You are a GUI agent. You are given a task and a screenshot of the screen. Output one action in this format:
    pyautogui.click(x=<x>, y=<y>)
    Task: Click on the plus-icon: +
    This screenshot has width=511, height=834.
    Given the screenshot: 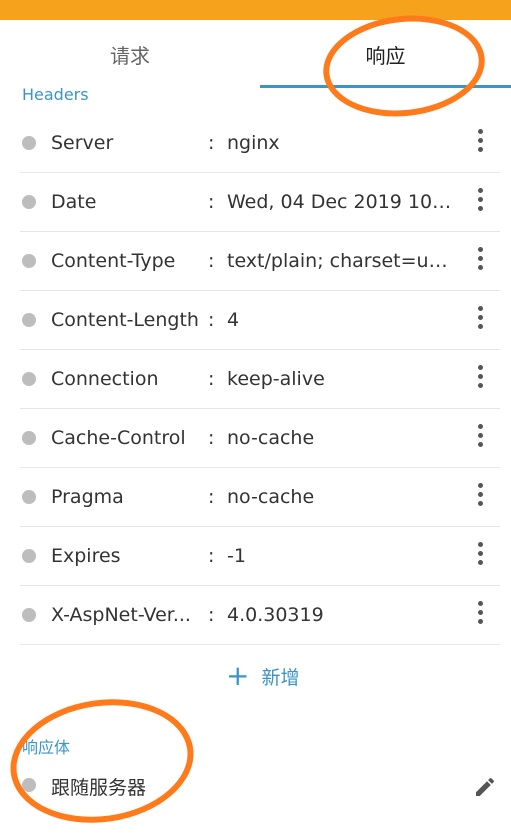 What is the action you would take?
    pyautogui.click(x=238, y=675)
    